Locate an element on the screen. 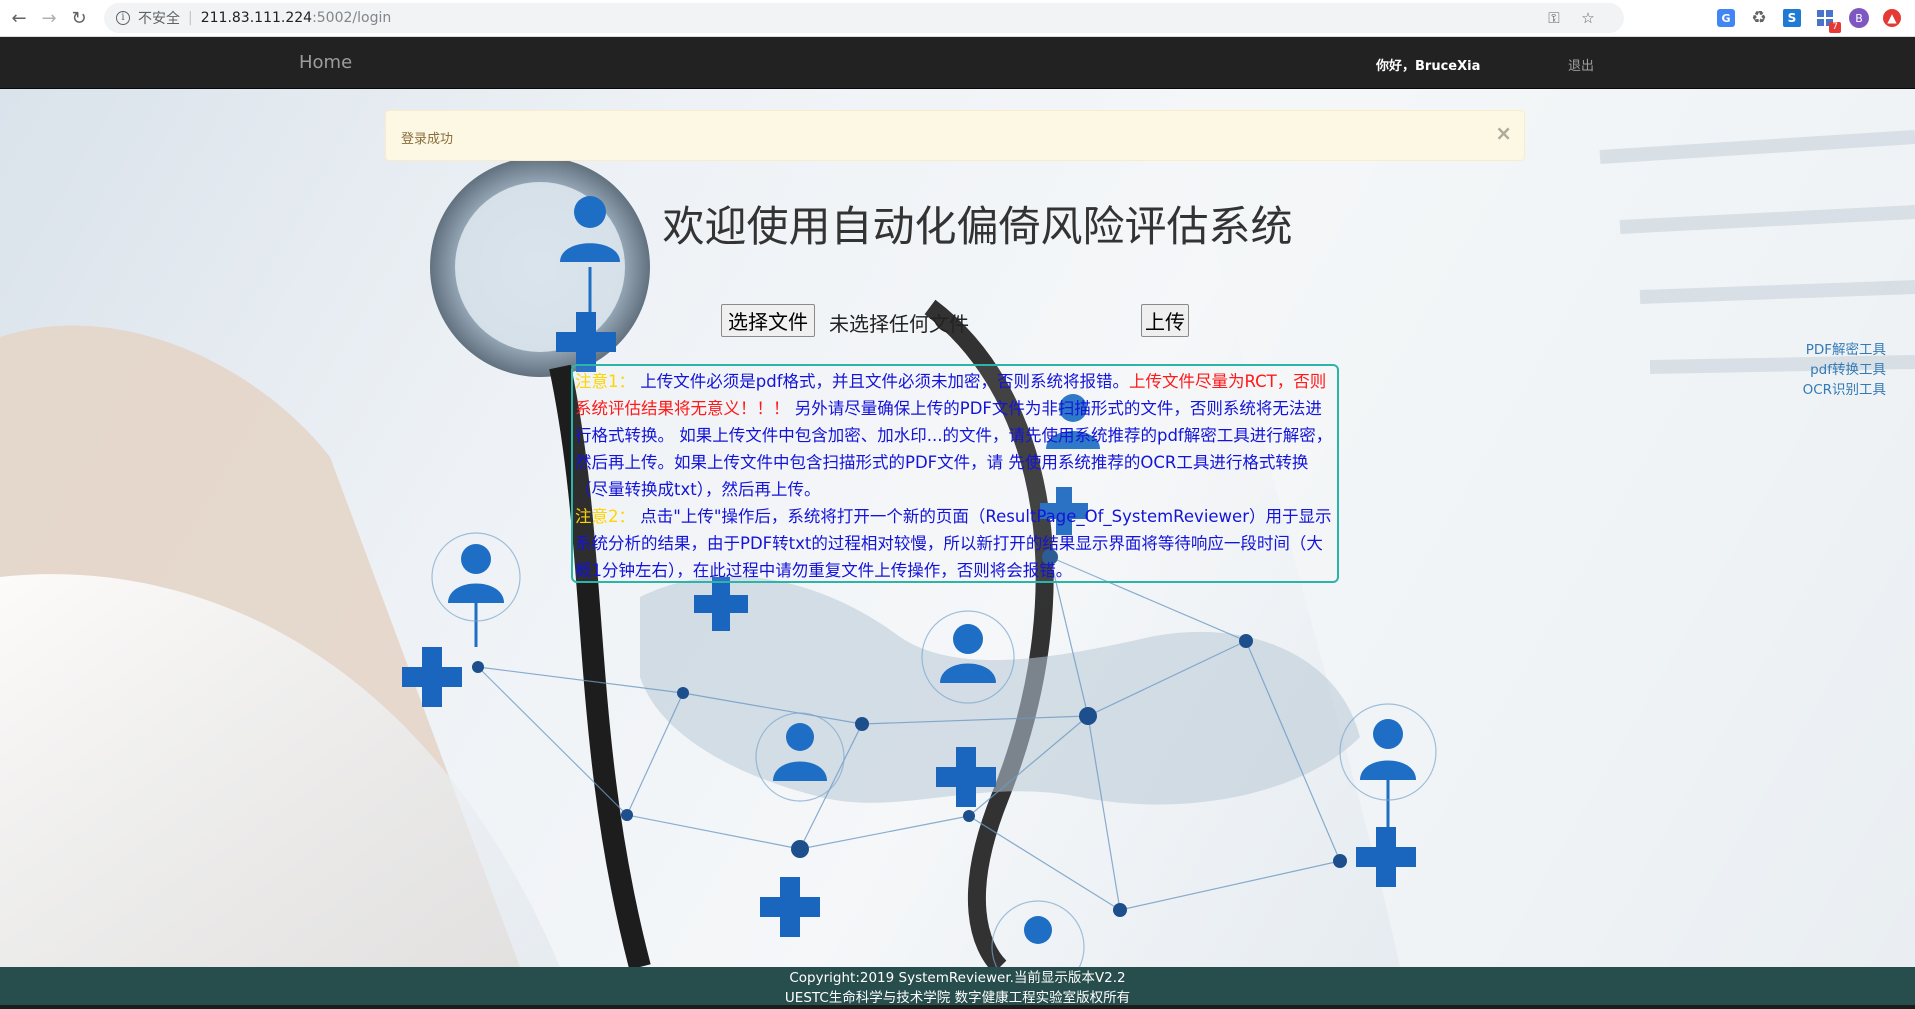 The width and height of the screenshot is (1915, 1009). extension-badge: 7 is located at coordinates (1835, 27).